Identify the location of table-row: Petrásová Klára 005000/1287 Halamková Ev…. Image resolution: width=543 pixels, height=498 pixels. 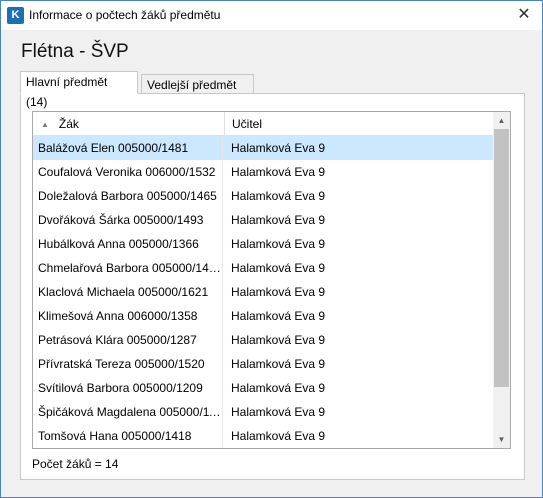
(263, 340).